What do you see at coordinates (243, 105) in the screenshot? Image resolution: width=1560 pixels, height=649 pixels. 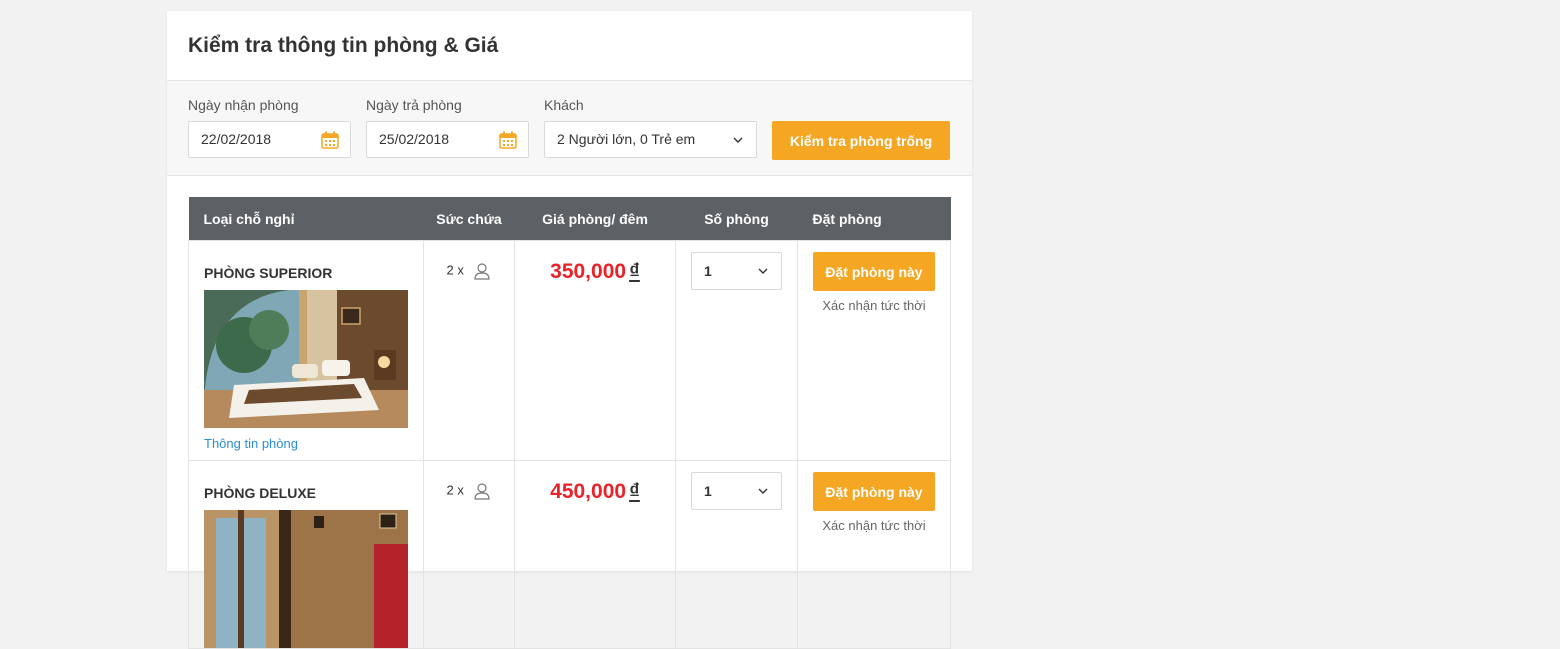 I see `checkin-label: Ngày nhận phòng` at bounding box center [243, 105].